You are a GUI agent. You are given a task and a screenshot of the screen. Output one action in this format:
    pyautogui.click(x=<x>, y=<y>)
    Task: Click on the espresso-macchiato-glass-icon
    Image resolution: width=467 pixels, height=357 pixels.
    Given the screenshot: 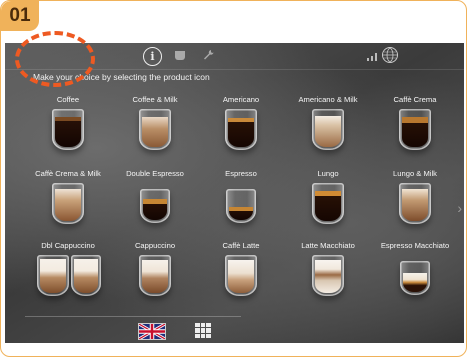 What is the action you would take?
    pyautogui.click(x=415, y=278)
    